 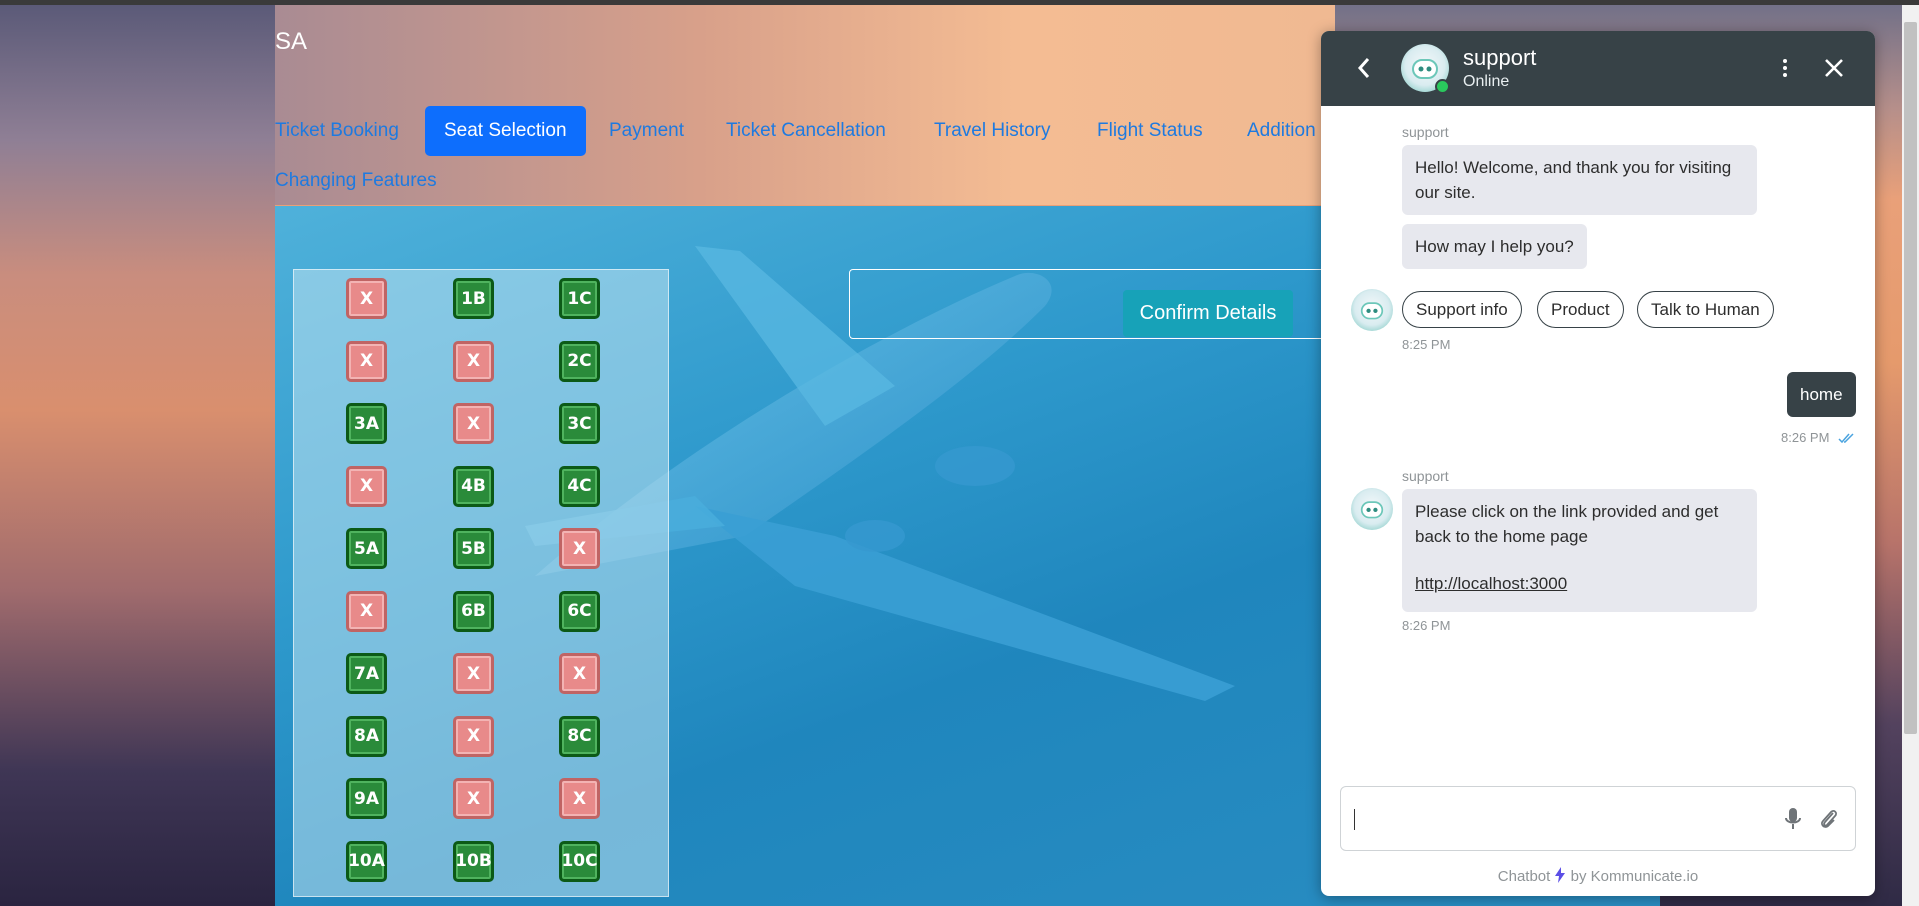 What do you see at coordinates (1462, 309) in the screenshot?
I see `quick-reply-support-info: Support info` at bounding box center [1462, 309].